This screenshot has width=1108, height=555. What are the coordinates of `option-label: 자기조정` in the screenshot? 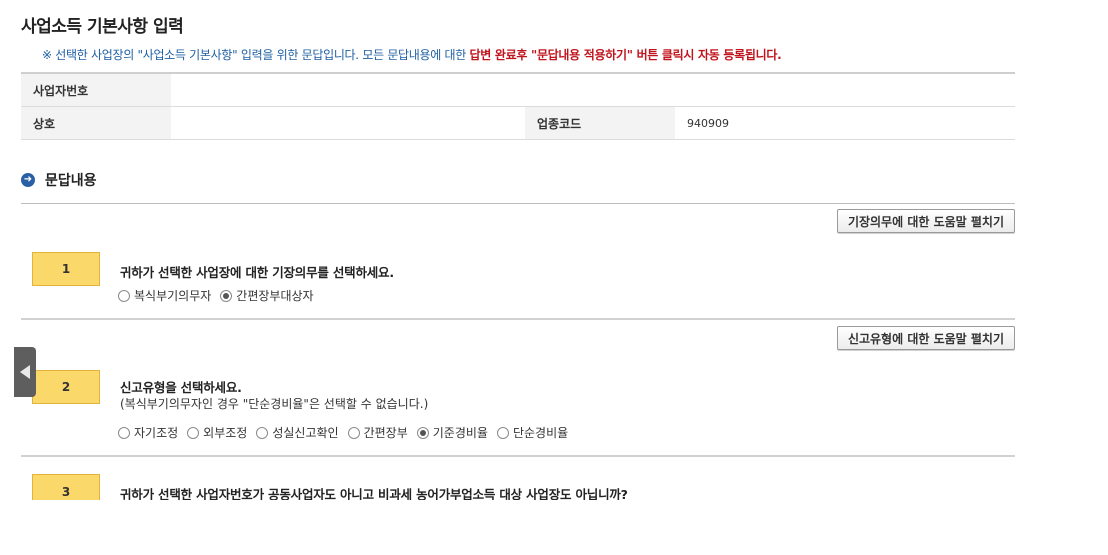 It's located at (156, 433).